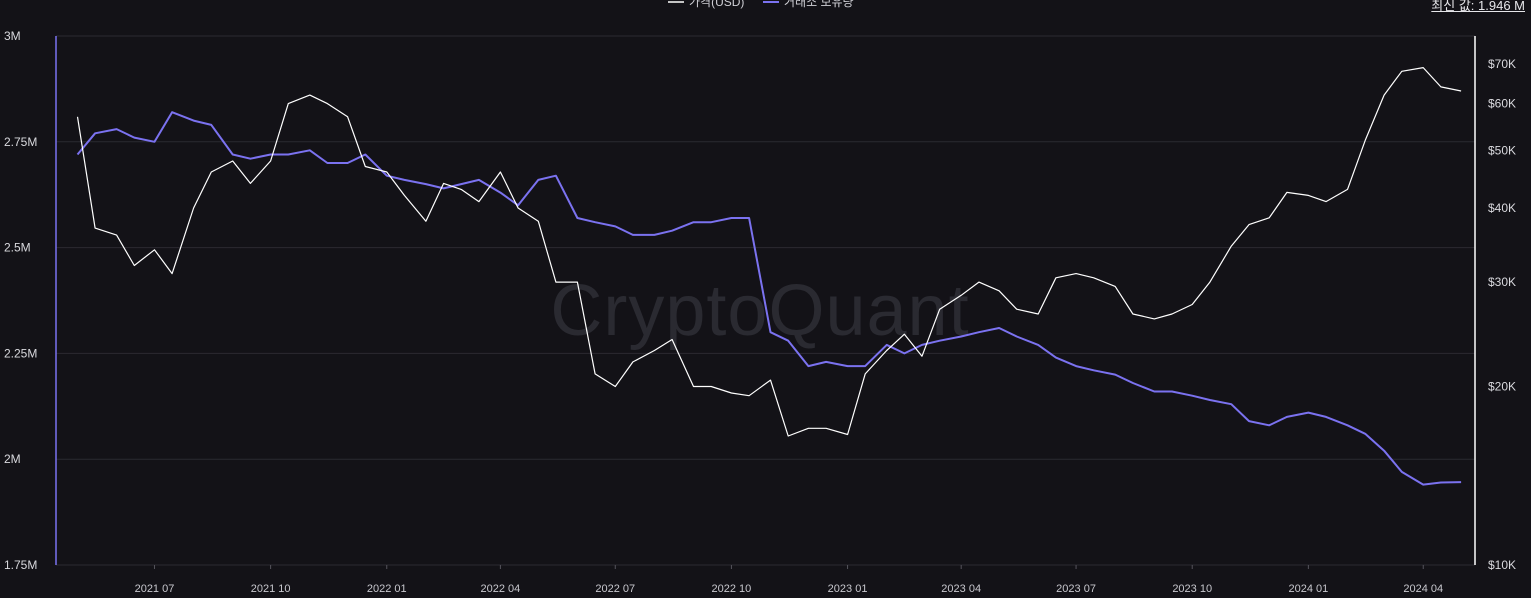 The image size is (1531, 598). What do you see at coordinates (759, 311) in the screenshot?
I see `watermark-text: CryptoQuant` at bounding box center [759, 311].